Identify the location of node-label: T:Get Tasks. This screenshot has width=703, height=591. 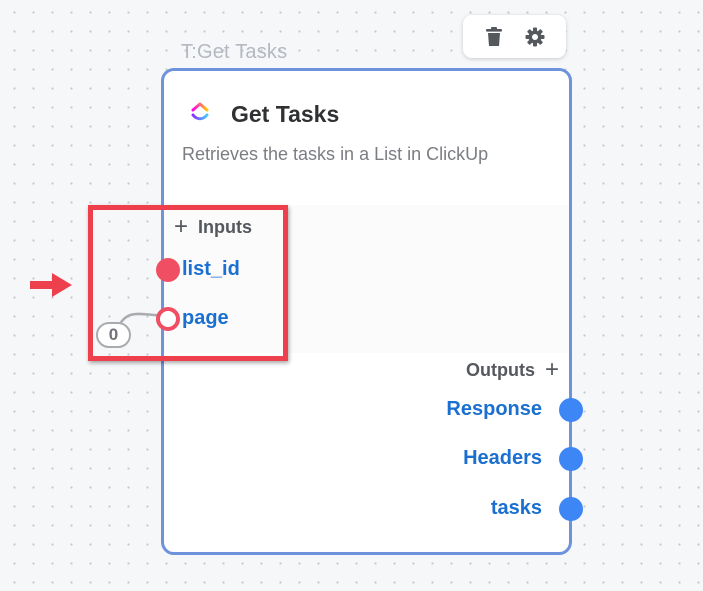
(234, 52).